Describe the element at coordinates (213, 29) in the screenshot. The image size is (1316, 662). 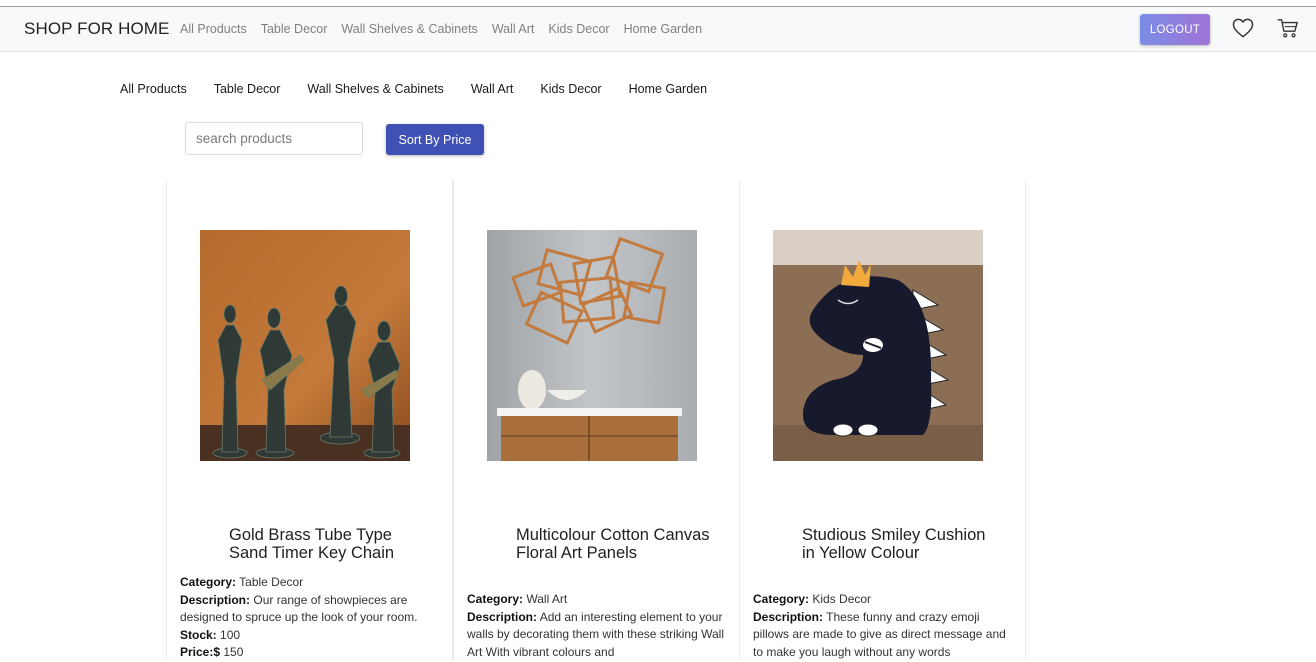
I see `top-nav-all-products: All Products` at that location.